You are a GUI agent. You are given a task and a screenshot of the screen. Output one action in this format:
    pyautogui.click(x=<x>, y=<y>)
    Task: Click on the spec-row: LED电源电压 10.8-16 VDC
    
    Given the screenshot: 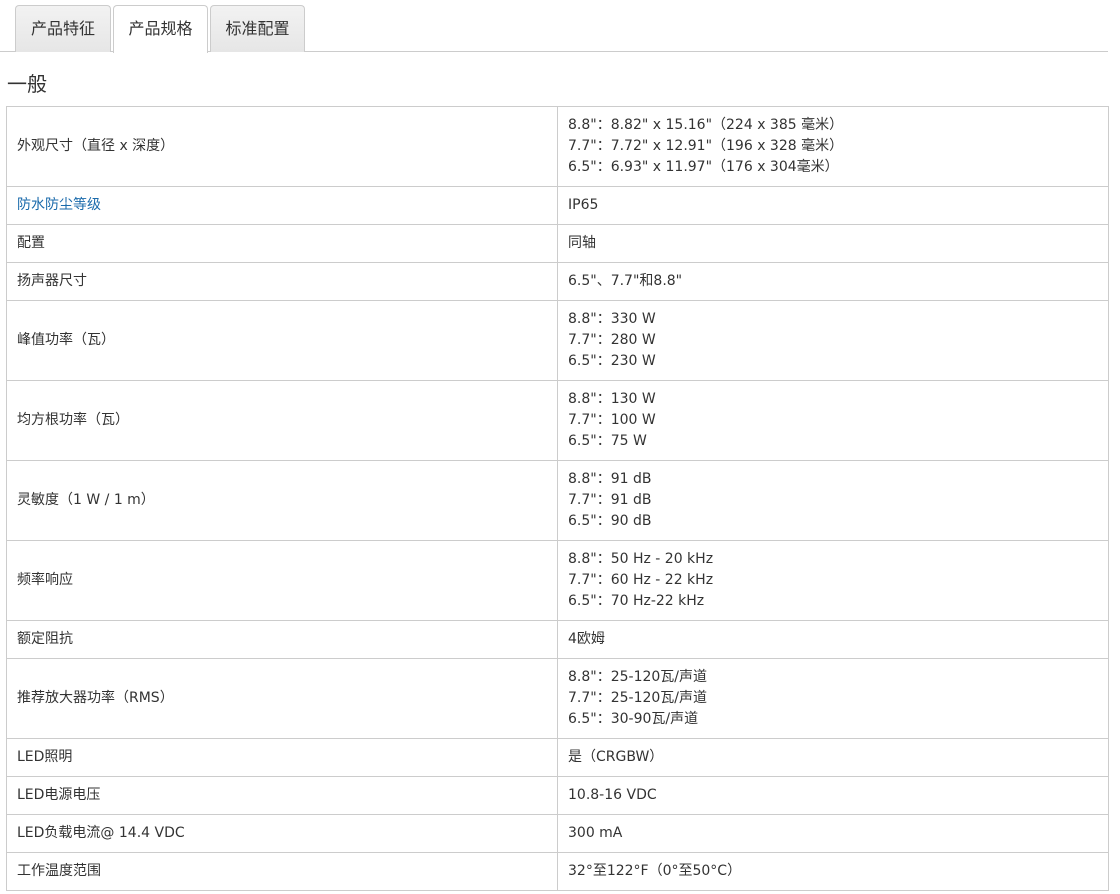 What is the action you would take?
    pyautogui.click(x=557, y=795)
    